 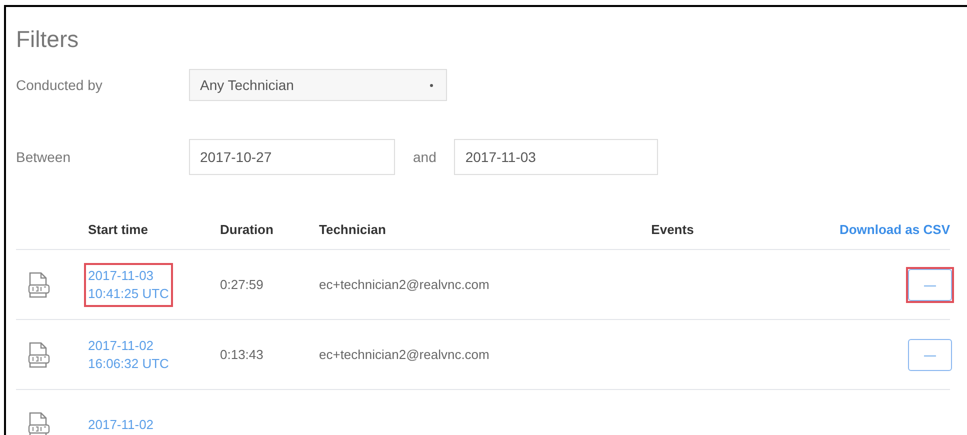 What do you see at coordinates (242, 284) in the screenshot?
I see `duration-text: 0:27:59` at bounding box center [242, 284].